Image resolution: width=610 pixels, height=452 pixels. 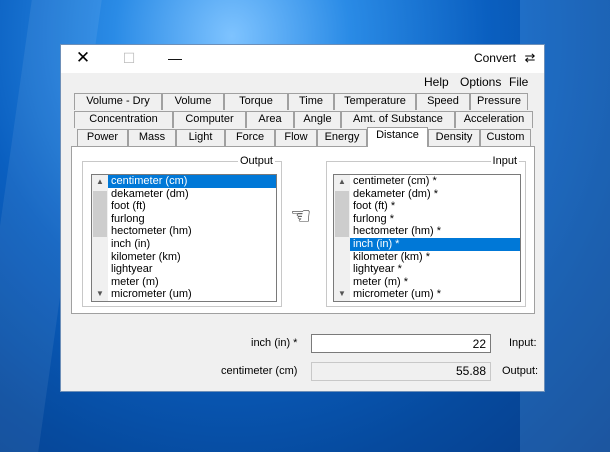 What do you see at coordinates (100, 238) in the screenshot?
I see `output-list-scrollbar: ▲ ▼` at bounding box center [100, 238].